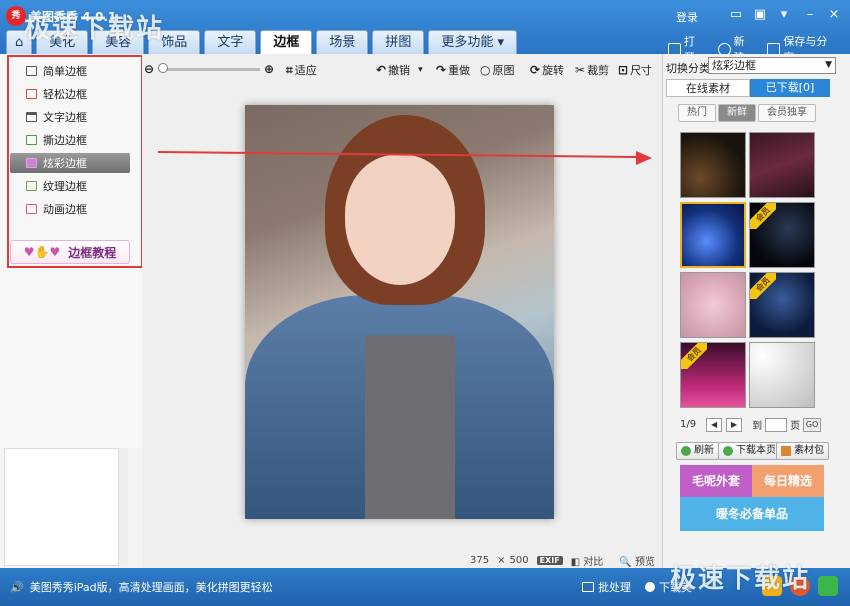 The width and height of the screenshot is (850, 606). What do you see at coordinates (141, 587) in the screenshot?
I see `status-message: 🔊 美图秀秀iPad版，高清处理画面，美化拼图更轻松` at bounding box center [141, 587].